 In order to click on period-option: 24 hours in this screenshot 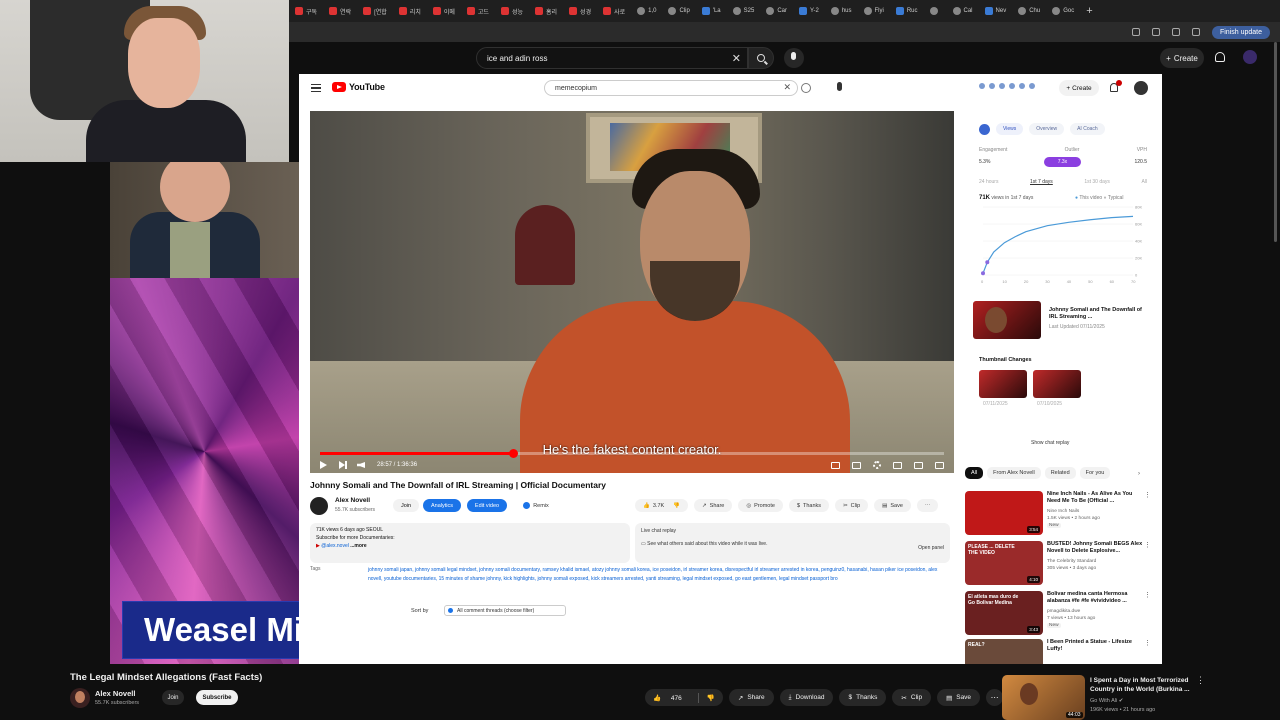, I will do `click(988, 182)`.